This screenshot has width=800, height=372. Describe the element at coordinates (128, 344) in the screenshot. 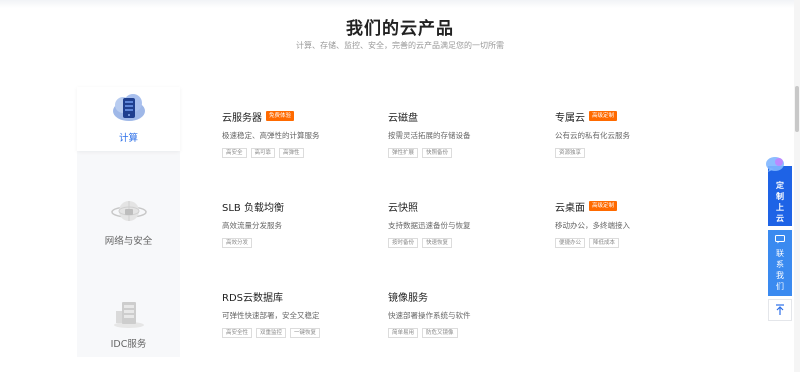

I see `category-label: IDC服务` at that location.